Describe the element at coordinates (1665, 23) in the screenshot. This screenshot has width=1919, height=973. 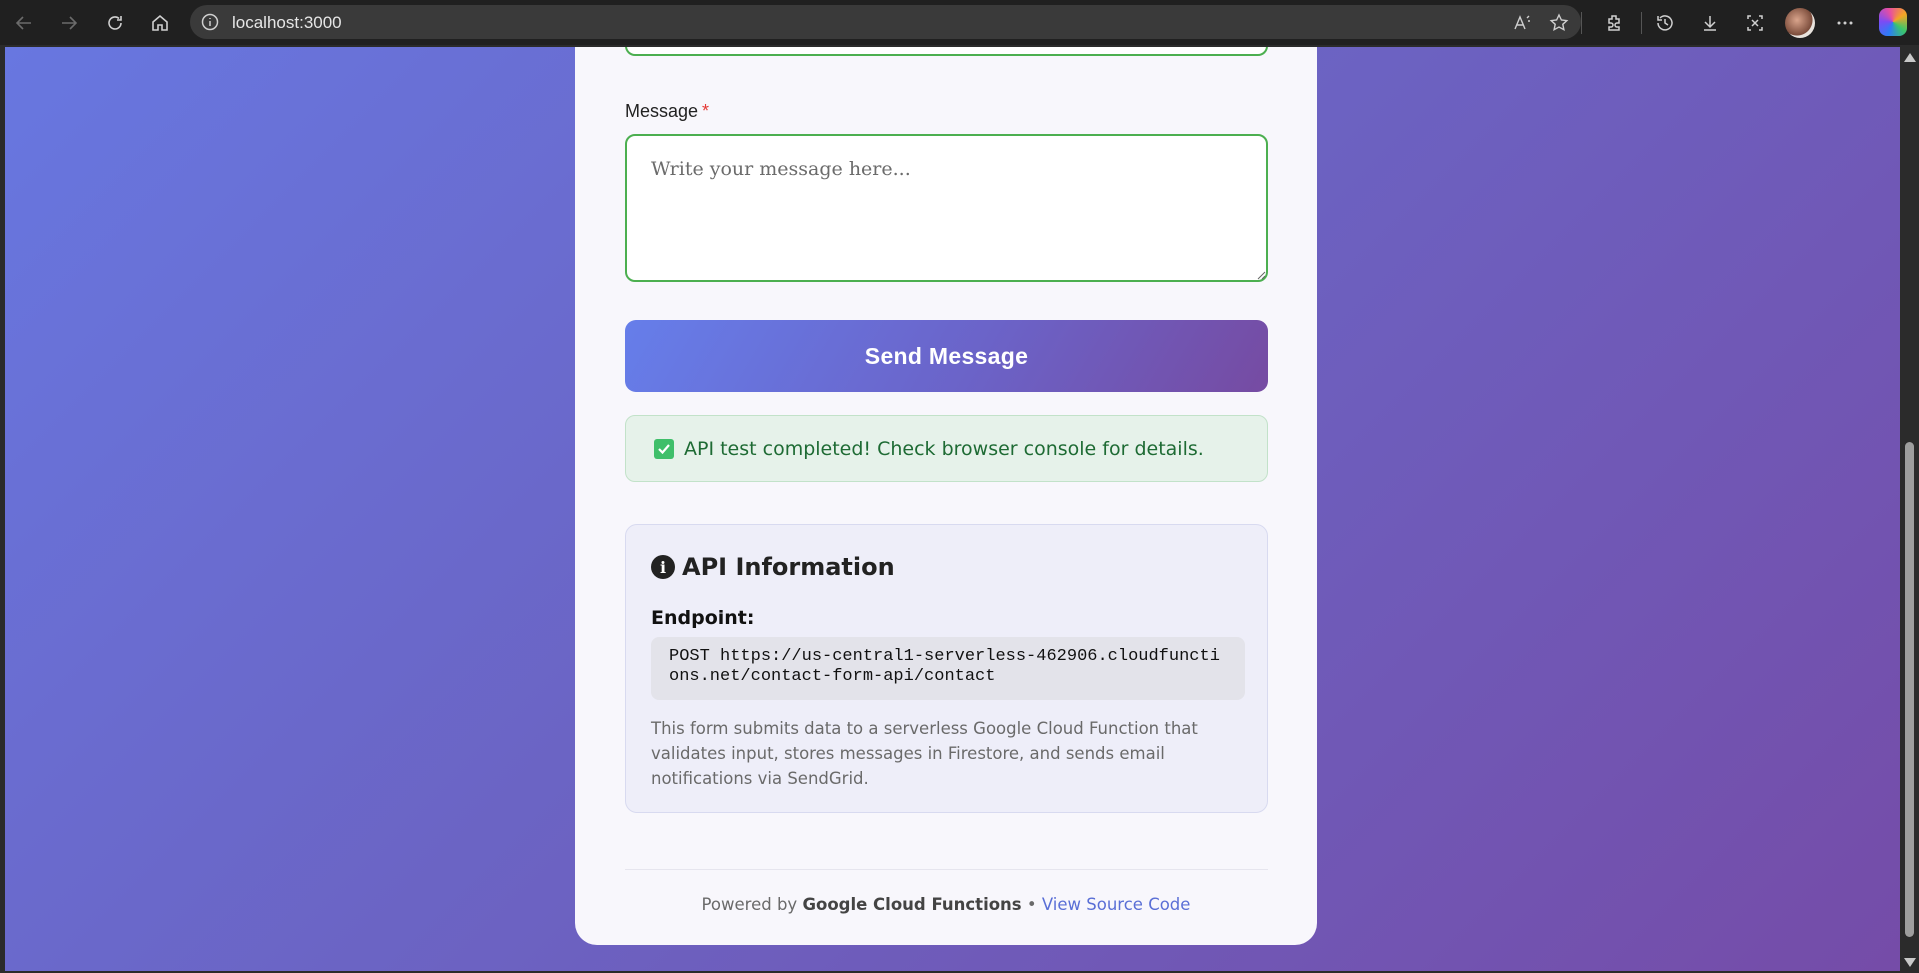
I see `history-icon` at that location.